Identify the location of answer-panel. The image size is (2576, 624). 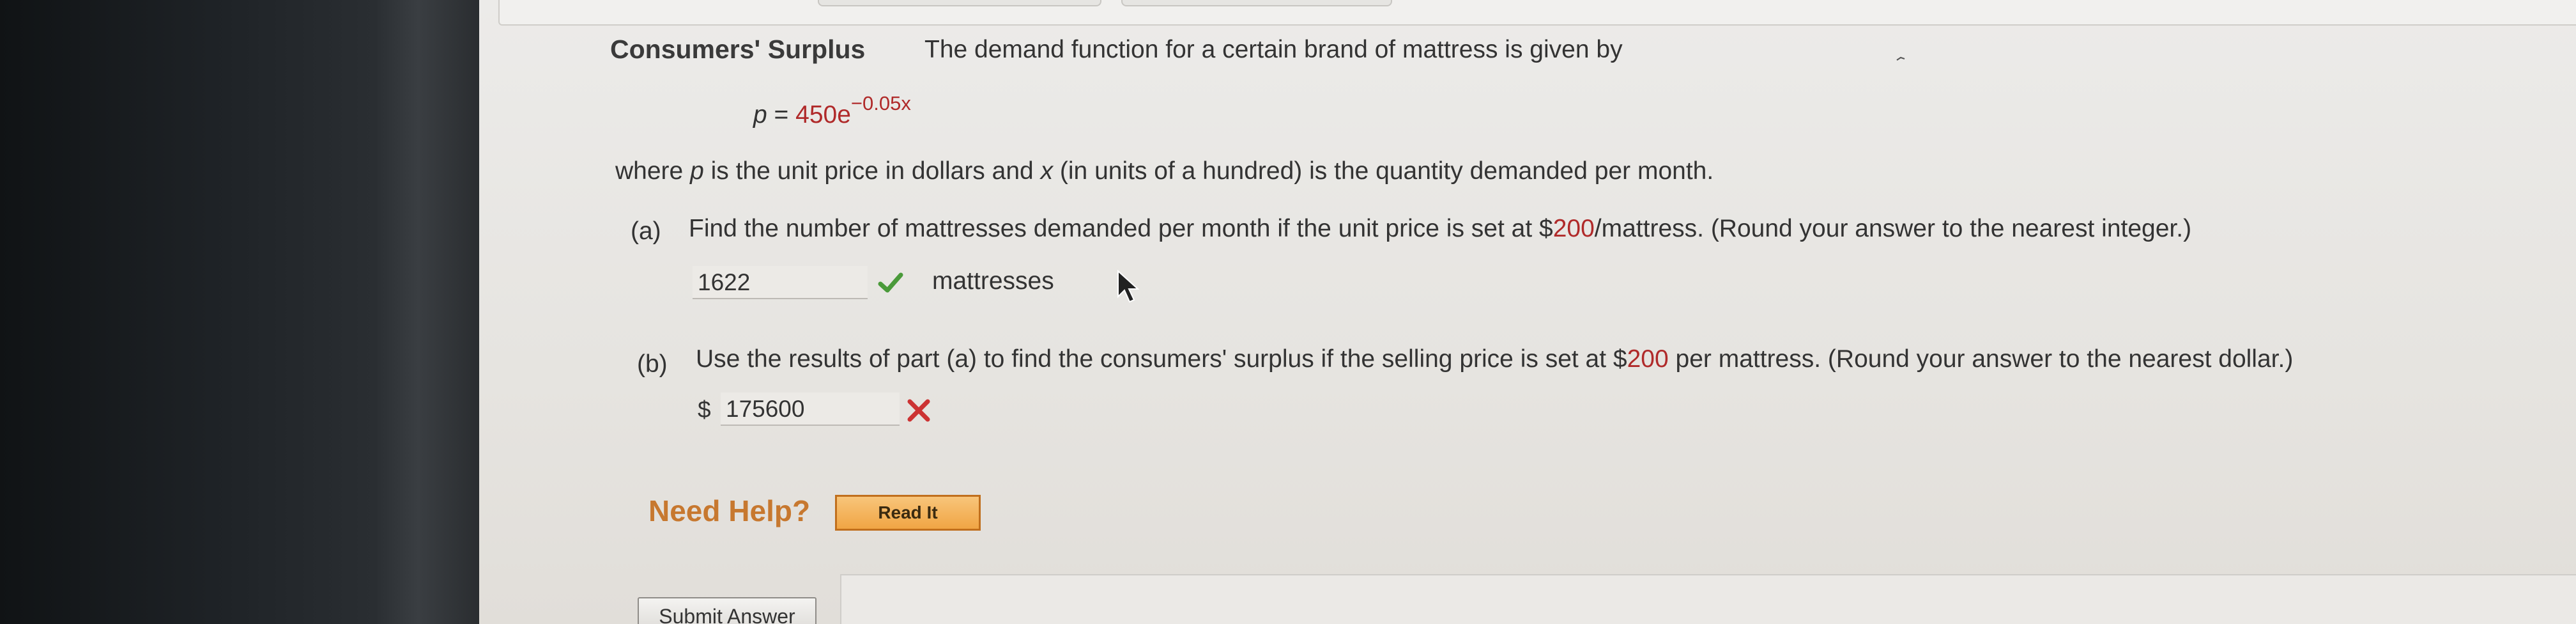
(1708, 599).